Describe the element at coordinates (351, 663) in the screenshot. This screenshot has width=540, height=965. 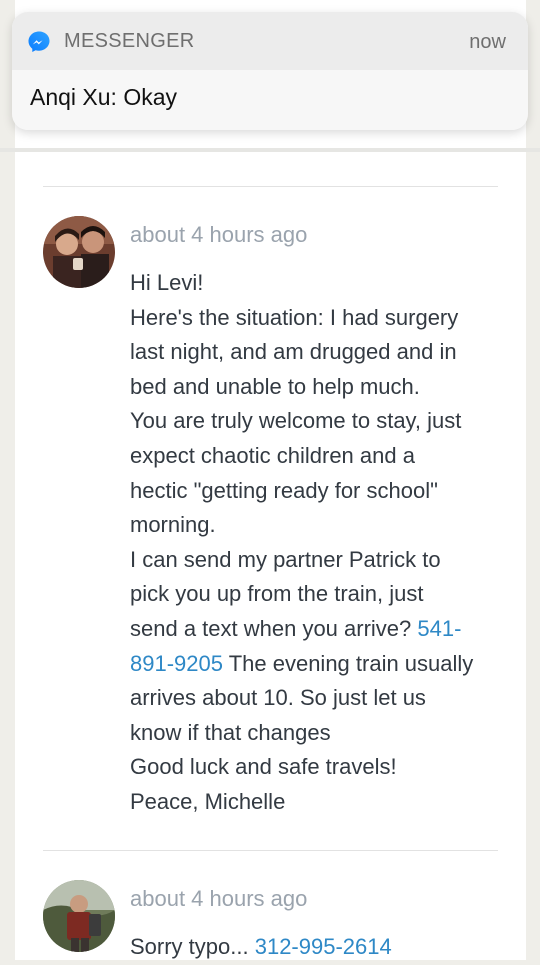
I see `message-text: The evening train usually` at that location.